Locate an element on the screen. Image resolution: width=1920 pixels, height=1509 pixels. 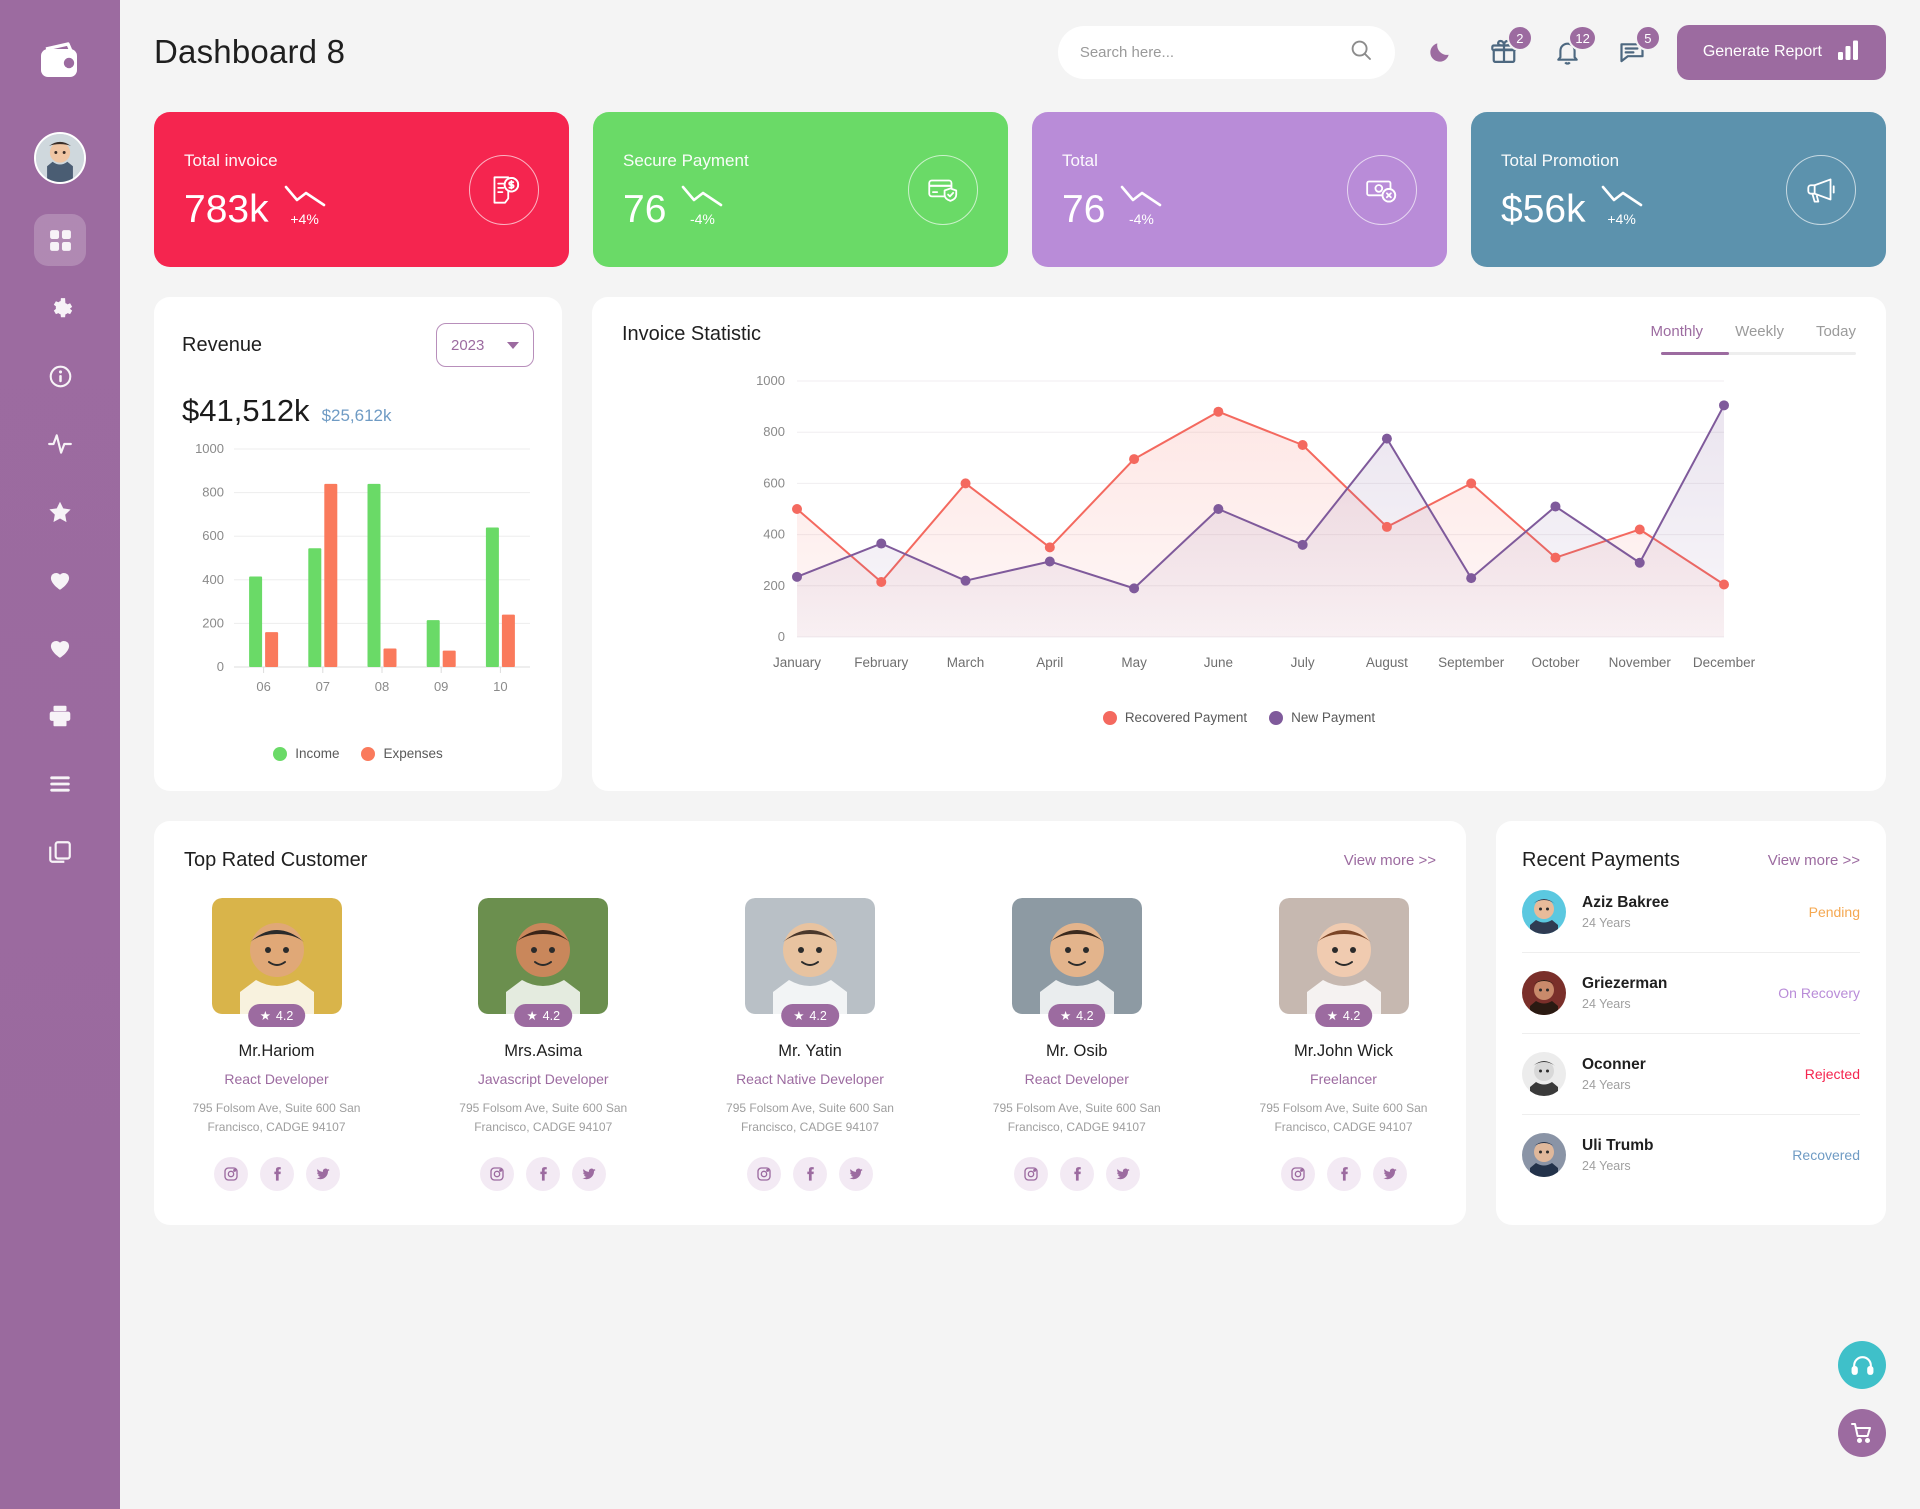
tab-monthly: Monthly is located at coordinates (1677, 337).